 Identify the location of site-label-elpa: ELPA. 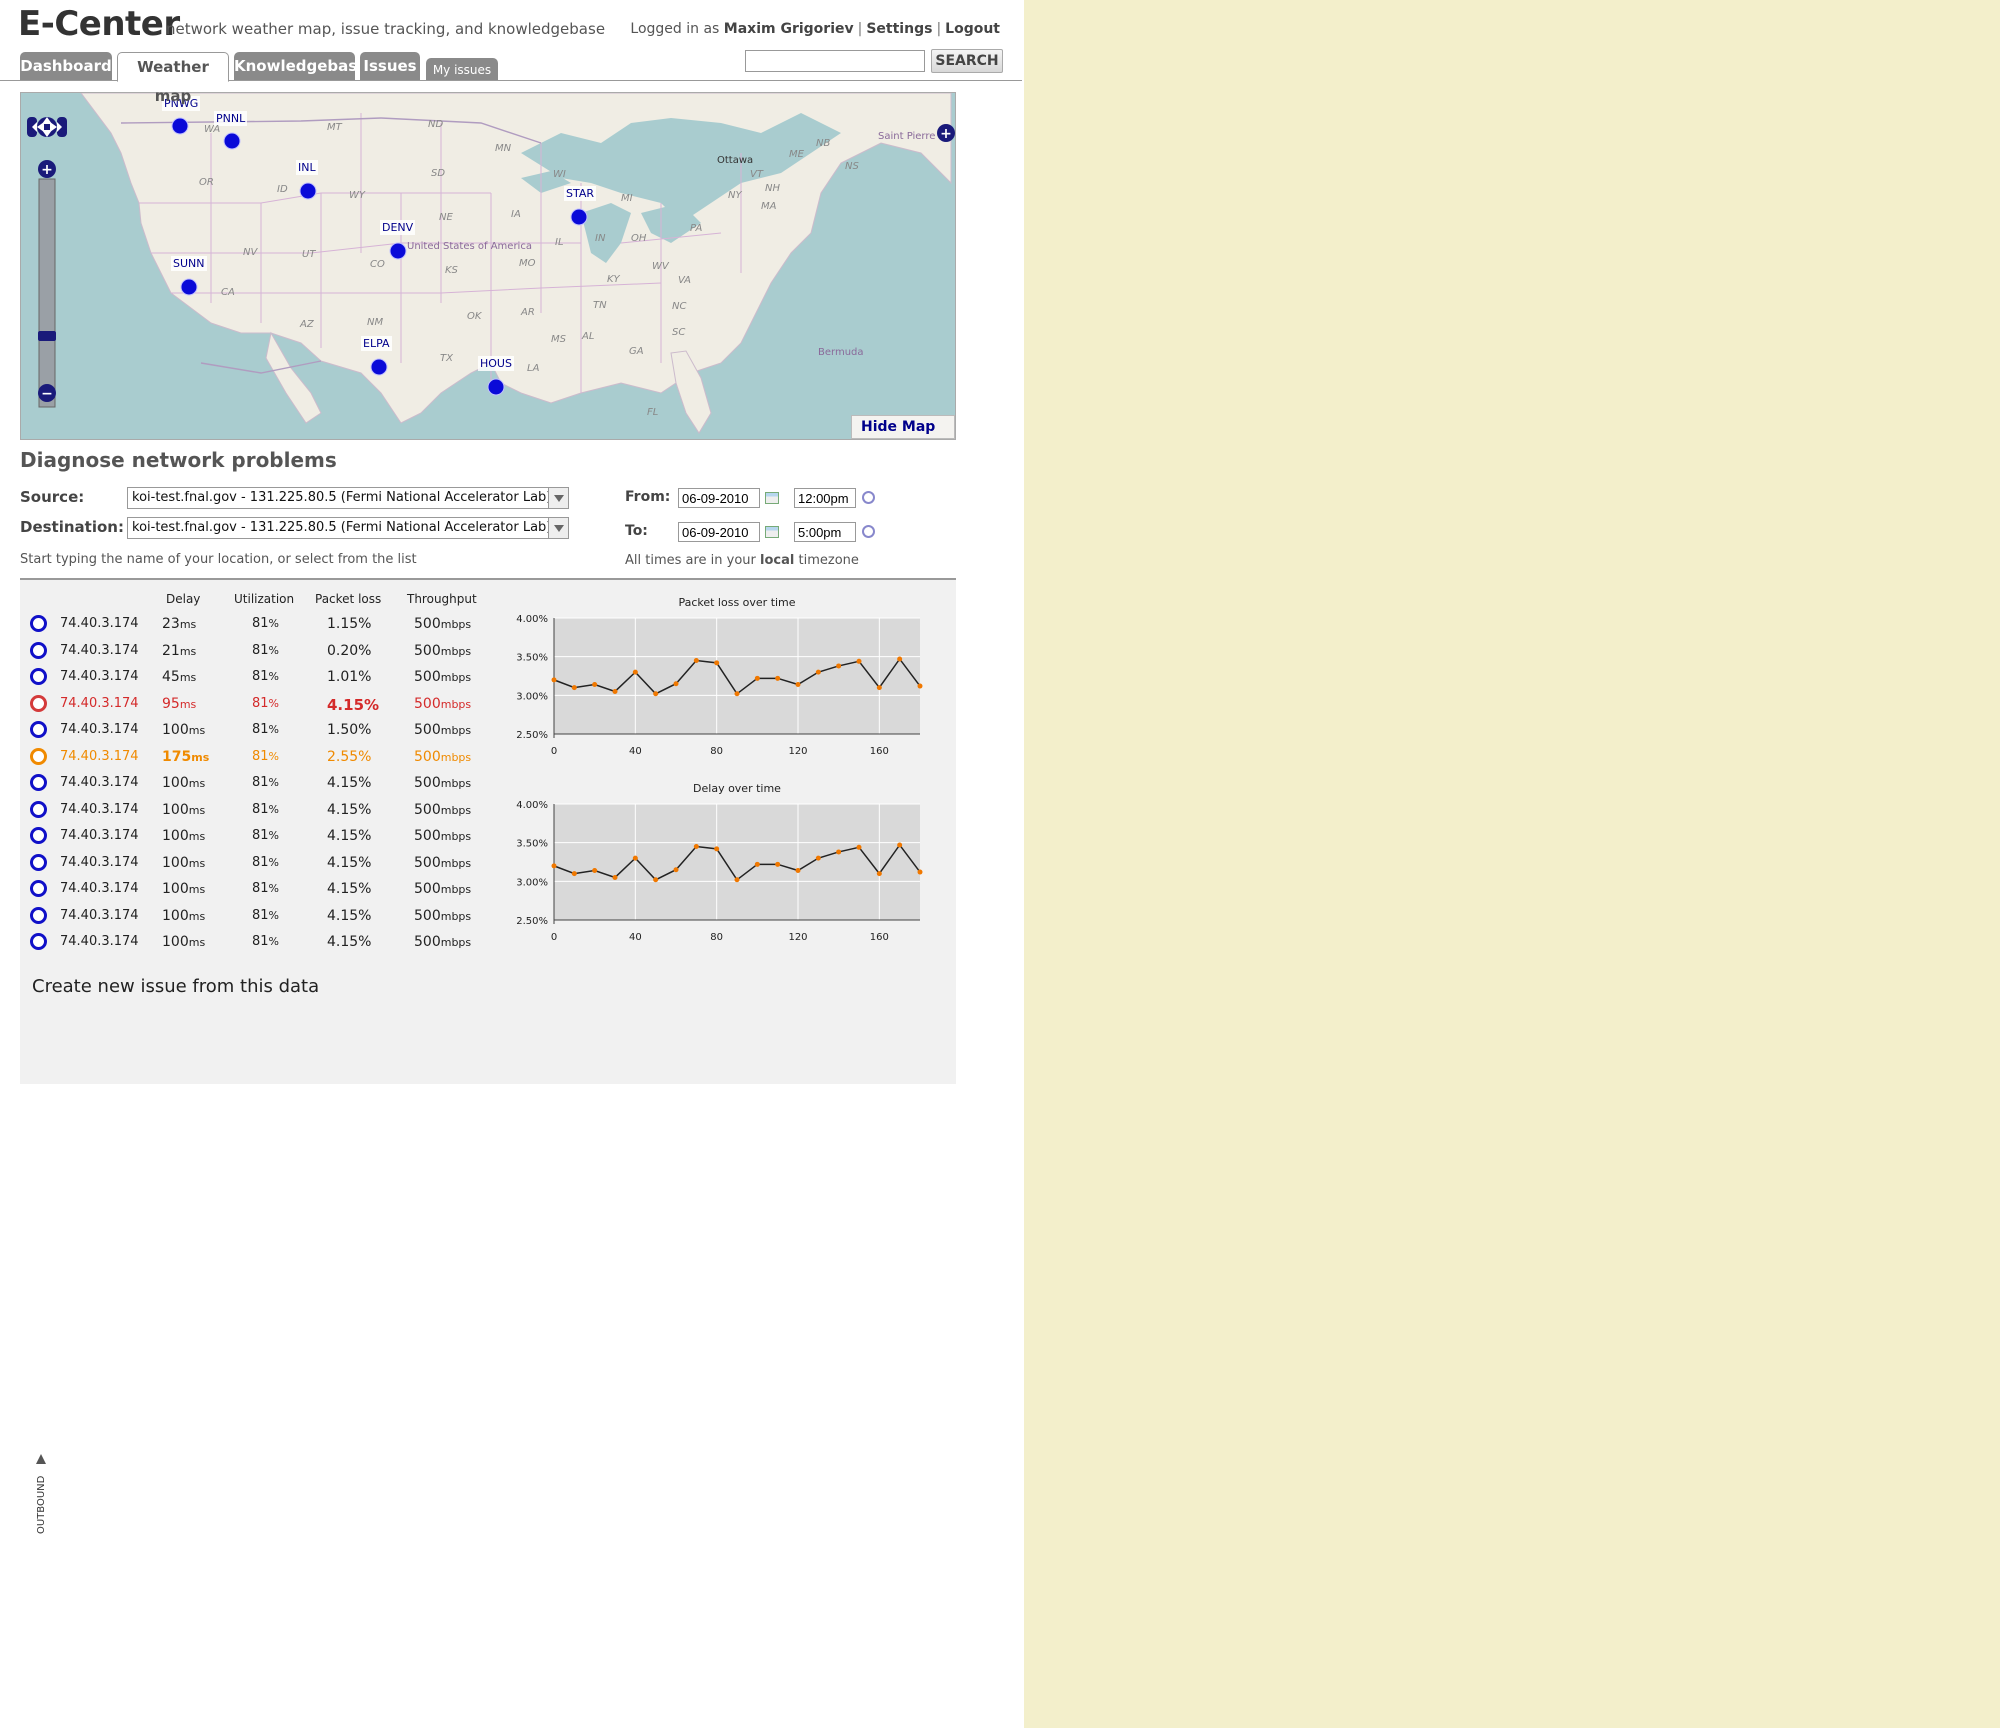
(376, 343).